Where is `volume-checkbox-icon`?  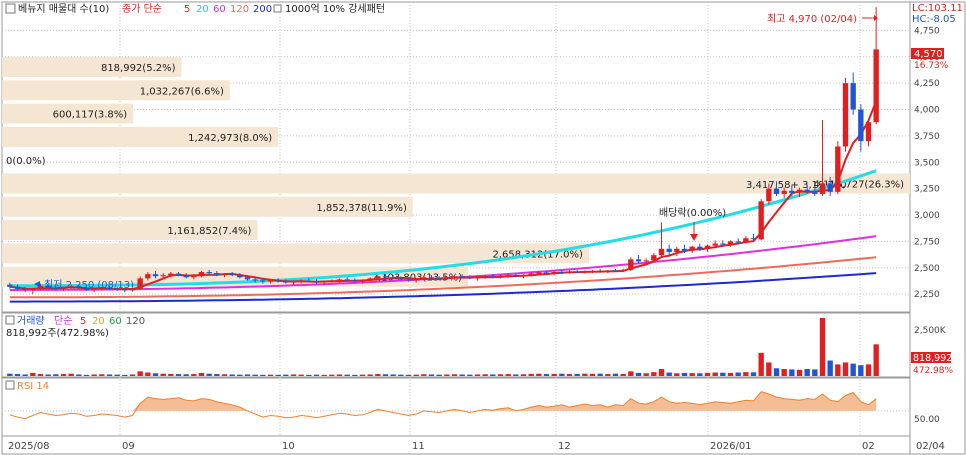 volume-checkbox-icon is located at coordinates (10, 320).